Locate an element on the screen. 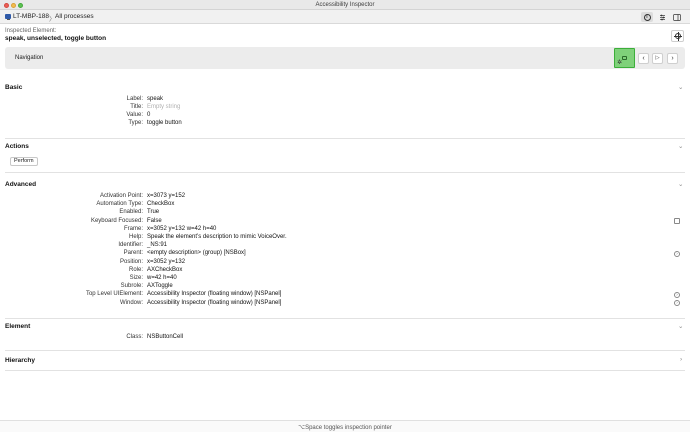 The height and width of the screenshot is (432, 690). property-value: _NS:91 is located at coordinates (157, 245).